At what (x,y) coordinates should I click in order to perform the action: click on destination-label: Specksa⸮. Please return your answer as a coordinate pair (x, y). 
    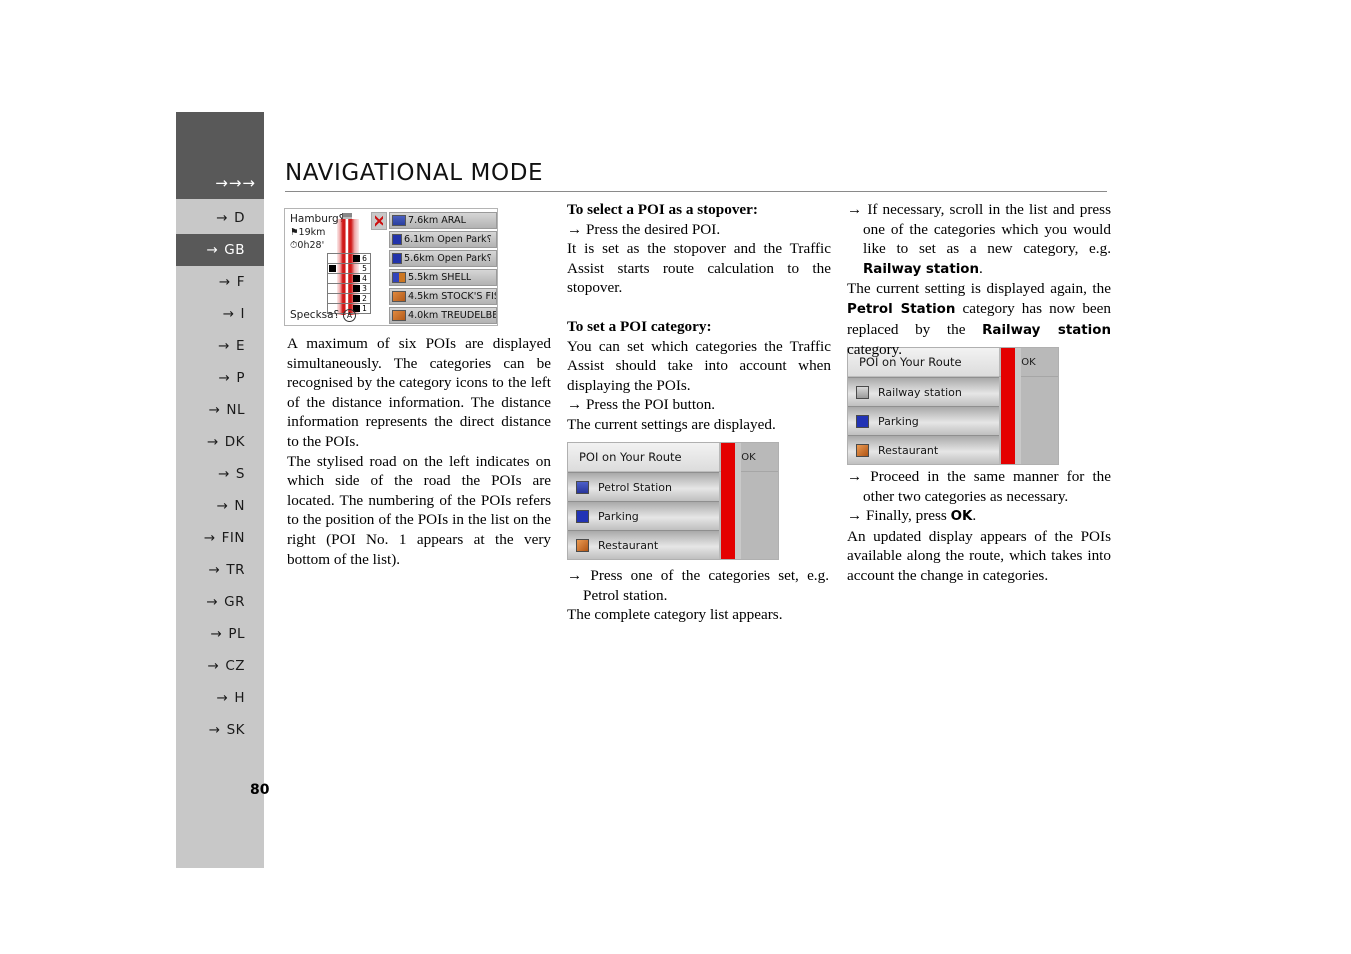
    Looking at the image, I should click on (315, 315).